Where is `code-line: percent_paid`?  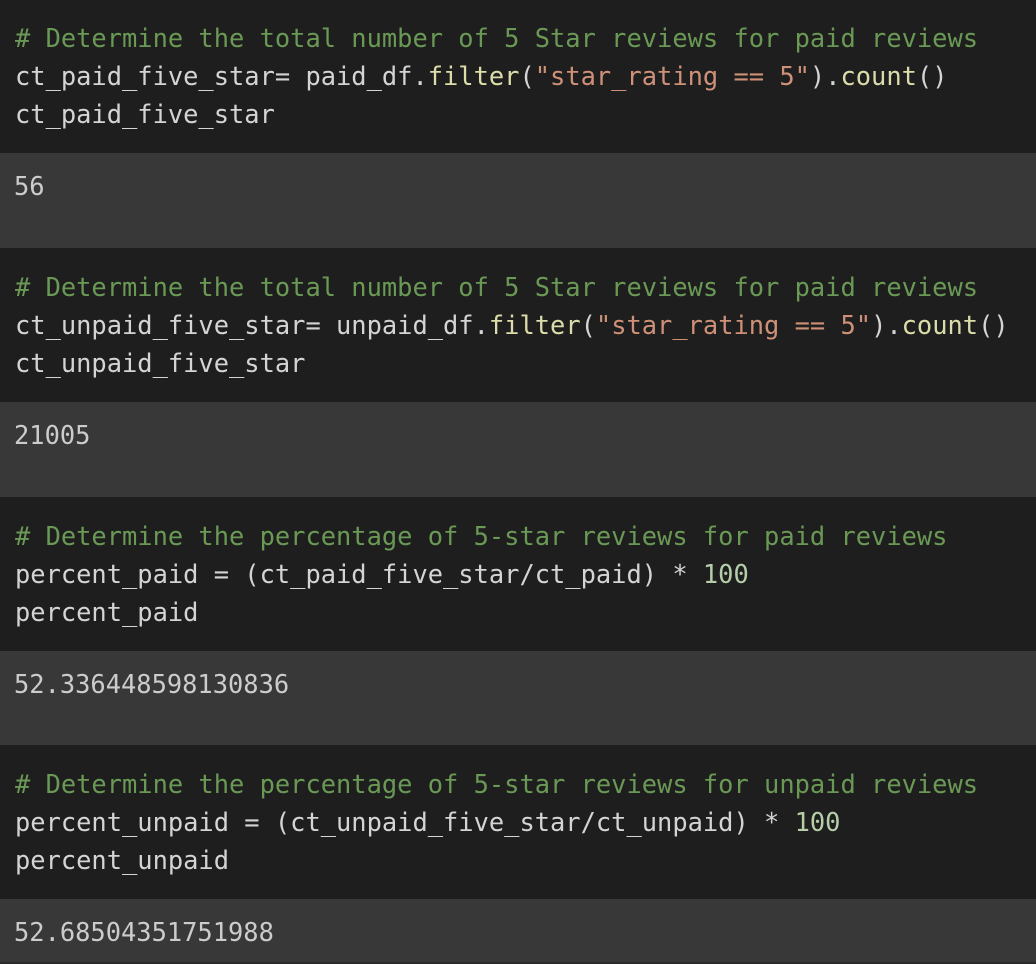
code-line: percent_paid is located at coordinates (107, 612).